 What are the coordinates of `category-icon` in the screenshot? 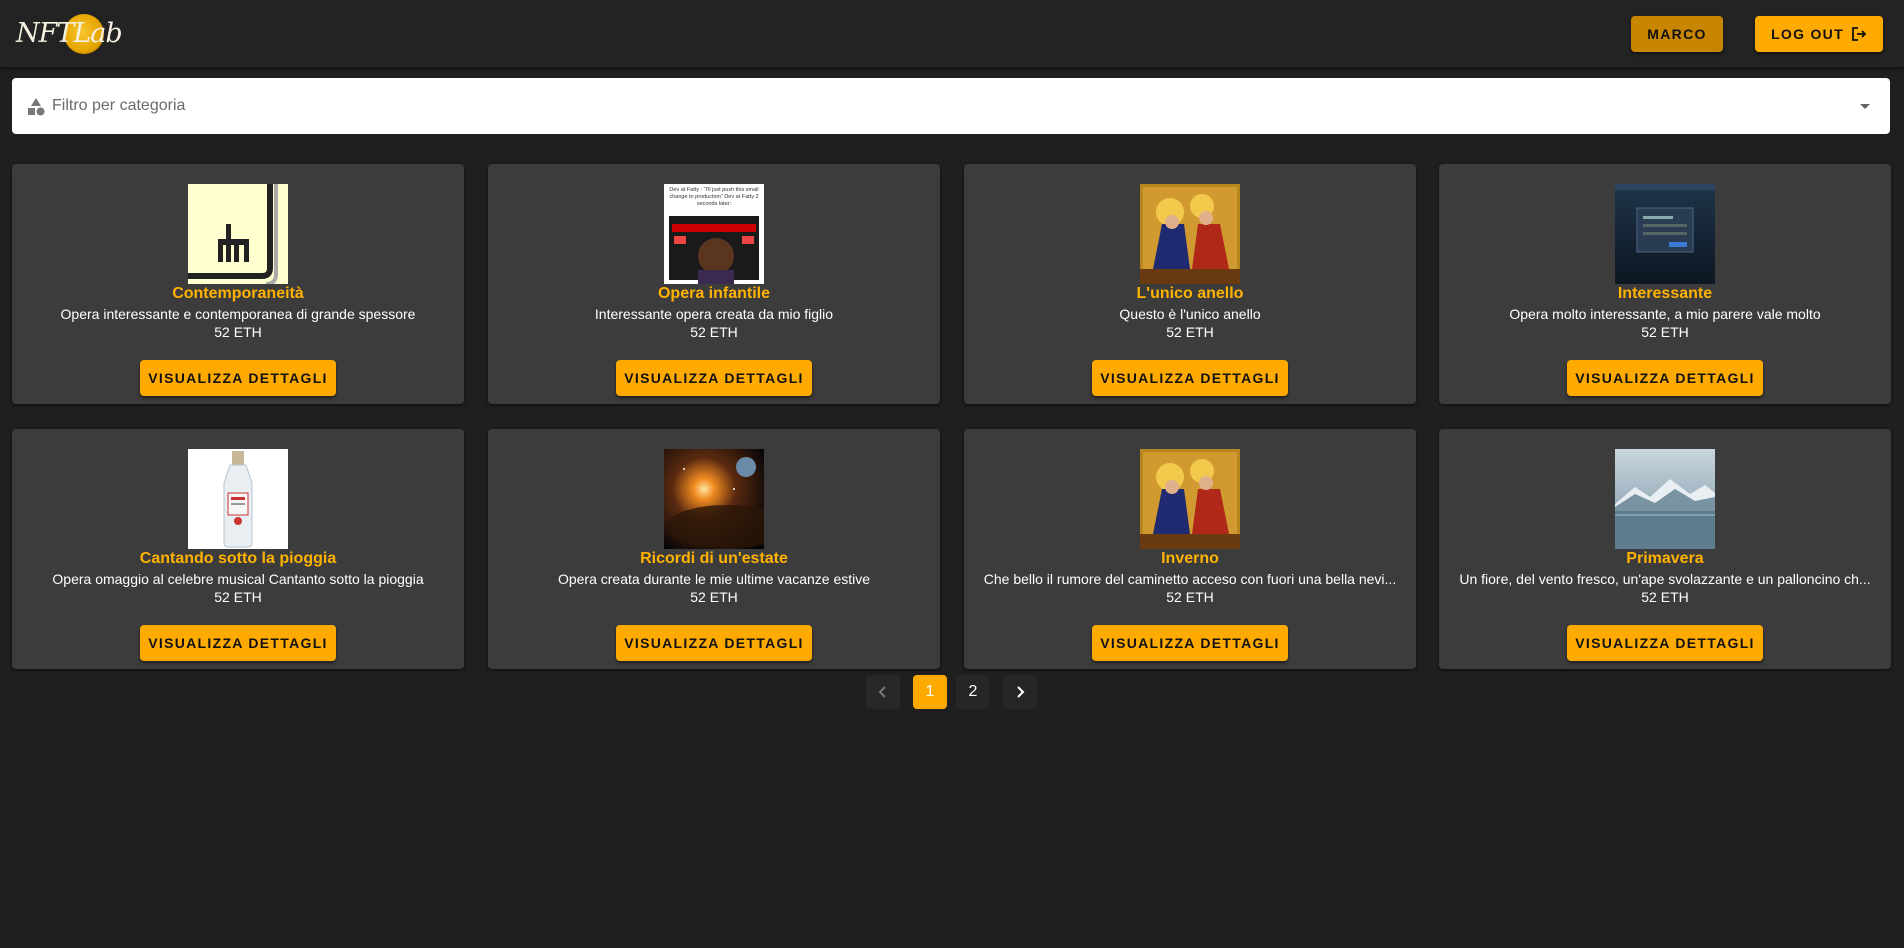 It's located at (36, 107).